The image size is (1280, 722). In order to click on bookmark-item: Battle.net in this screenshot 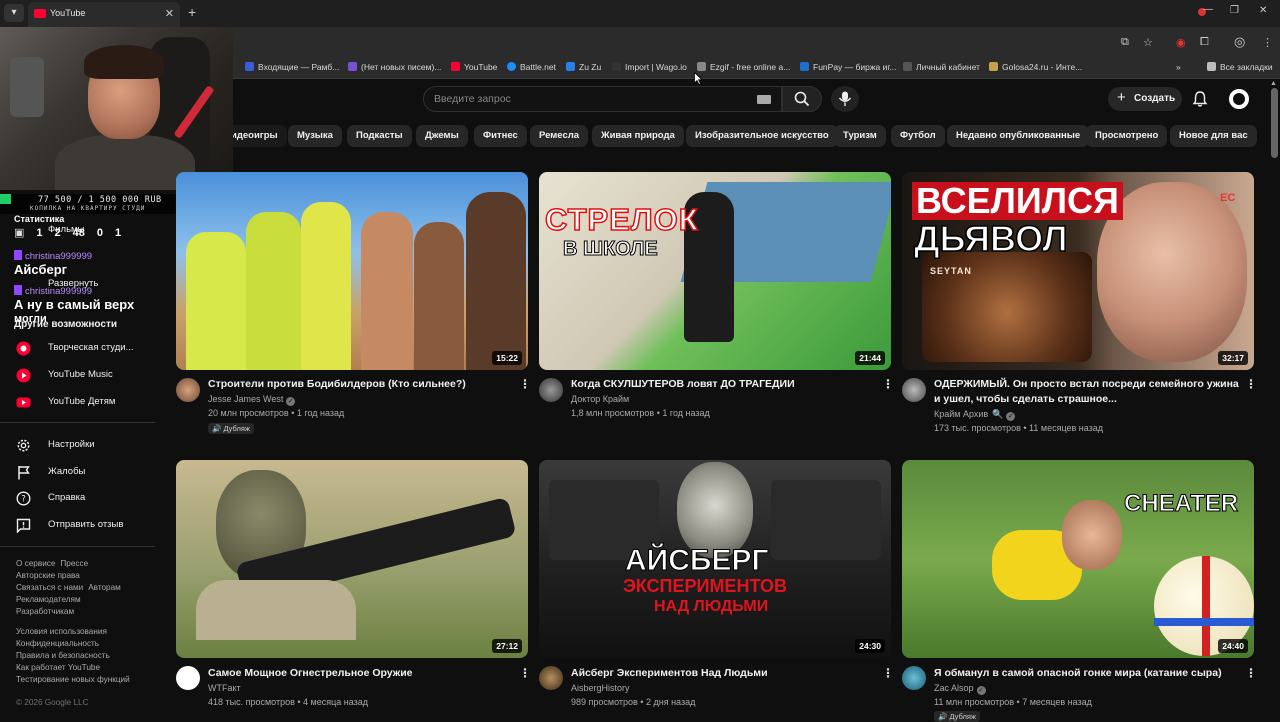, I will do `click(531, 67)`.